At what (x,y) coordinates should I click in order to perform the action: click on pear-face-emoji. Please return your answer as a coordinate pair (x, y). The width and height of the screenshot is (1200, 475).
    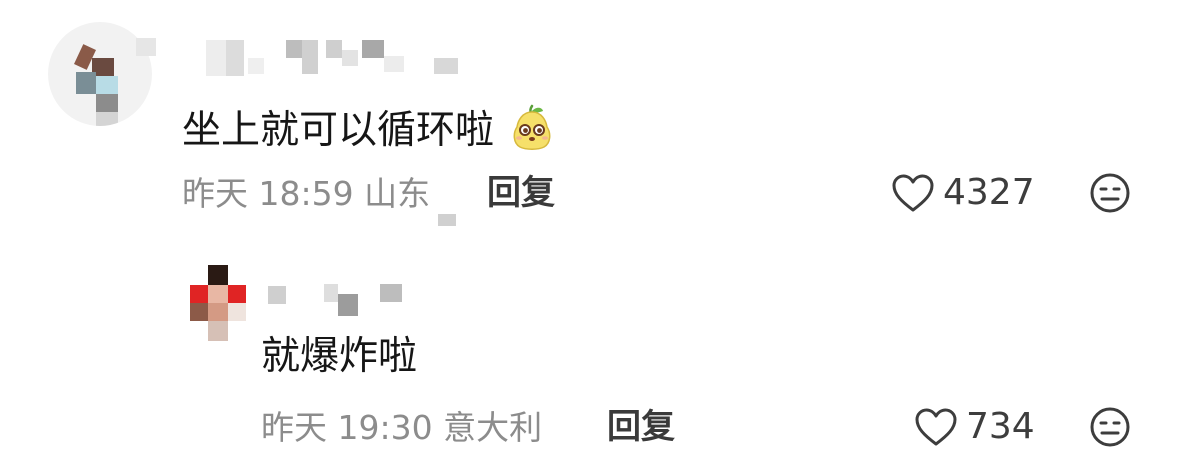
    Looking at the image, I should click on (532, 130).